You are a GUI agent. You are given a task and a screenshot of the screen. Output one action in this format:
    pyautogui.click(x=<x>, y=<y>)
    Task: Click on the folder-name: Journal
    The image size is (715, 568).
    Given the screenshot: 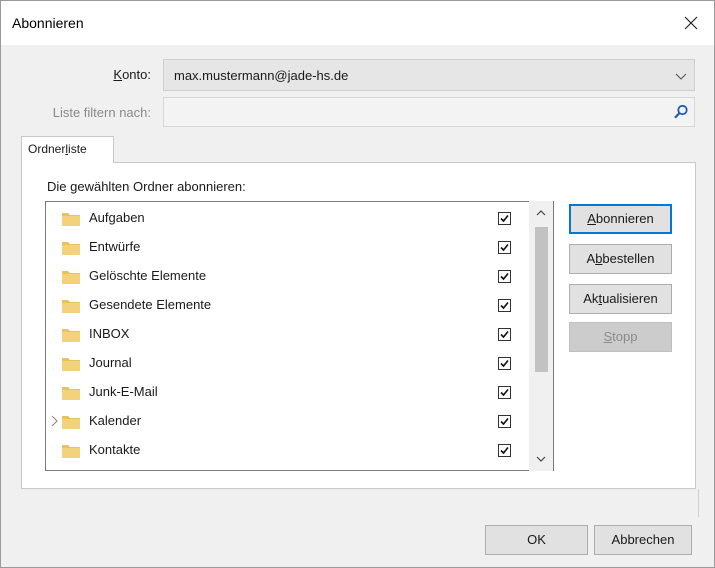 What is the action you would take?
    pyautogui.click(x=110, y=362)
    